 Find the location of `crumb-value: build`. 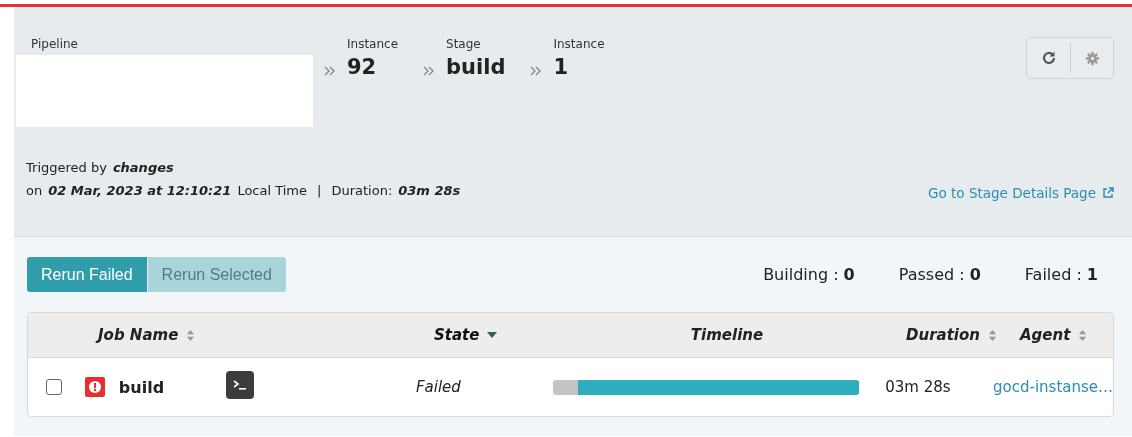

crumb-value: build is located at coordinates (476, 67).